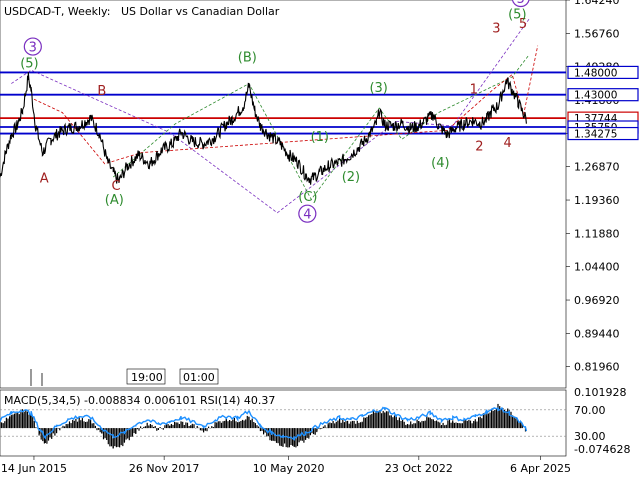  I want to click on indicator-axis: 0.101928 70.00 30.00-0.074628, so click(602, 421).